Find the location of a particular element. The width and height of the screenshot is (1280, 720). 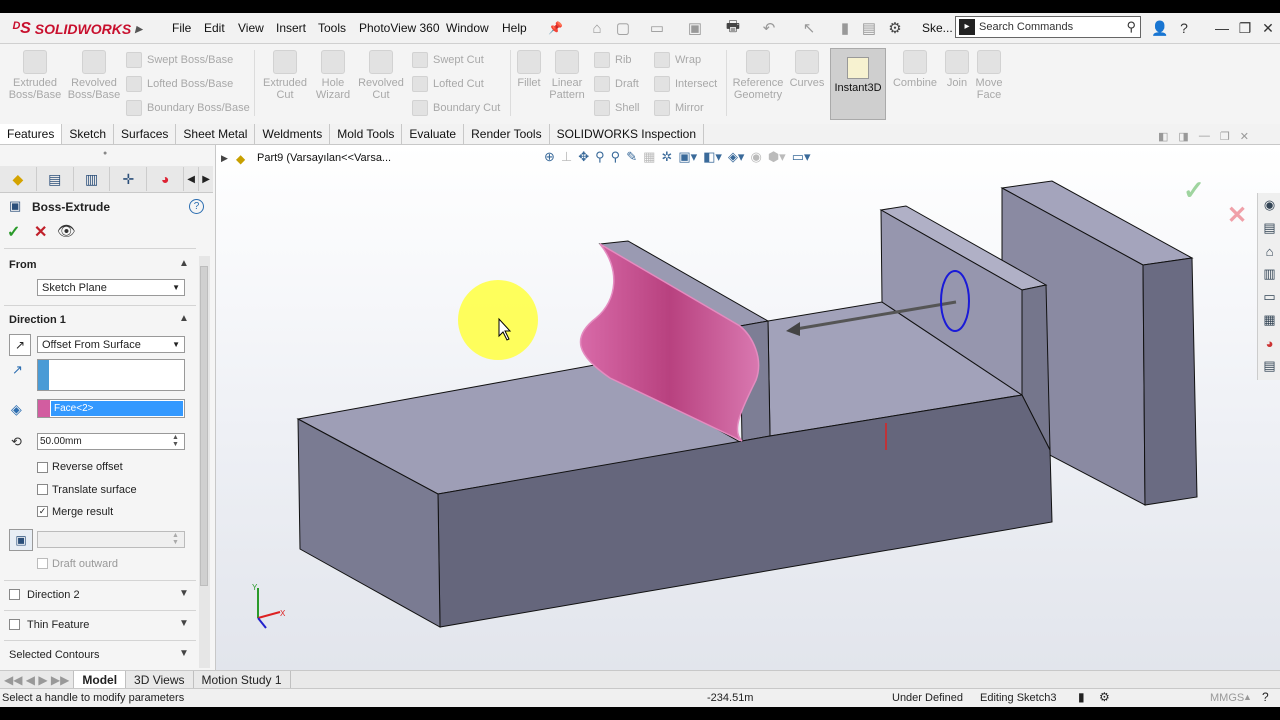

zoom-to-fit-icon: ⊕ is located at coordinates (549, 157).